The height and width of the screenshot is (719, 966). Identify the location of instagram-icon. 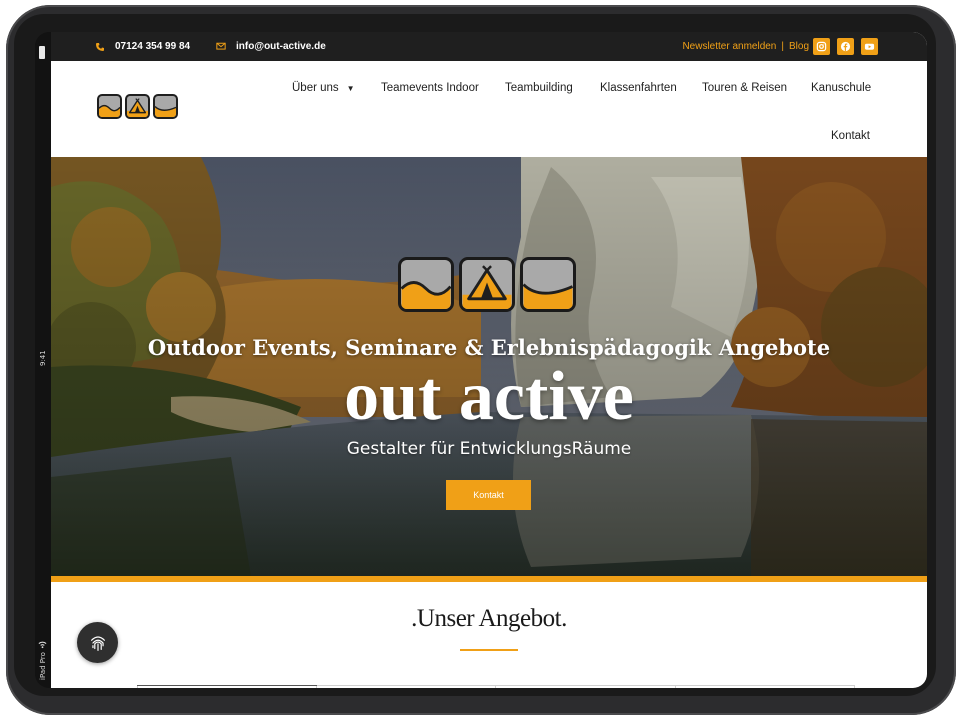
(821, 46).